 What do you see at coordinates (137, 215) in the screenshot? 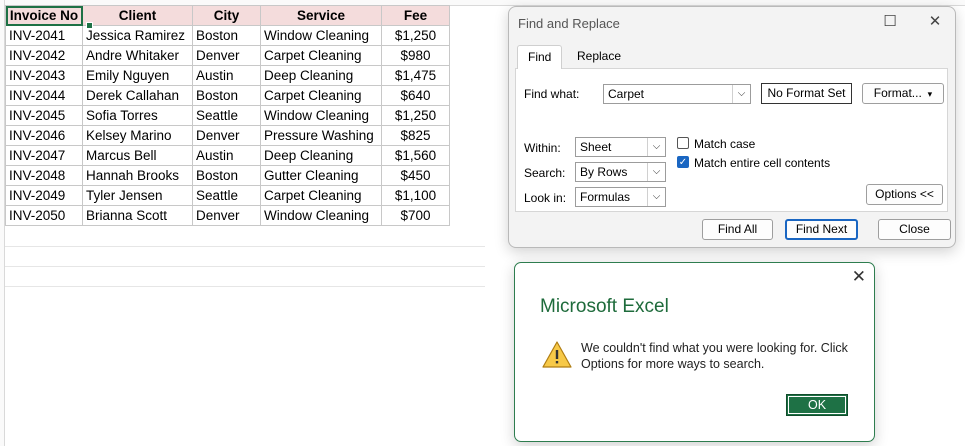
I see `table-cell: Brianna Scott` at bounding box center [137, 215].